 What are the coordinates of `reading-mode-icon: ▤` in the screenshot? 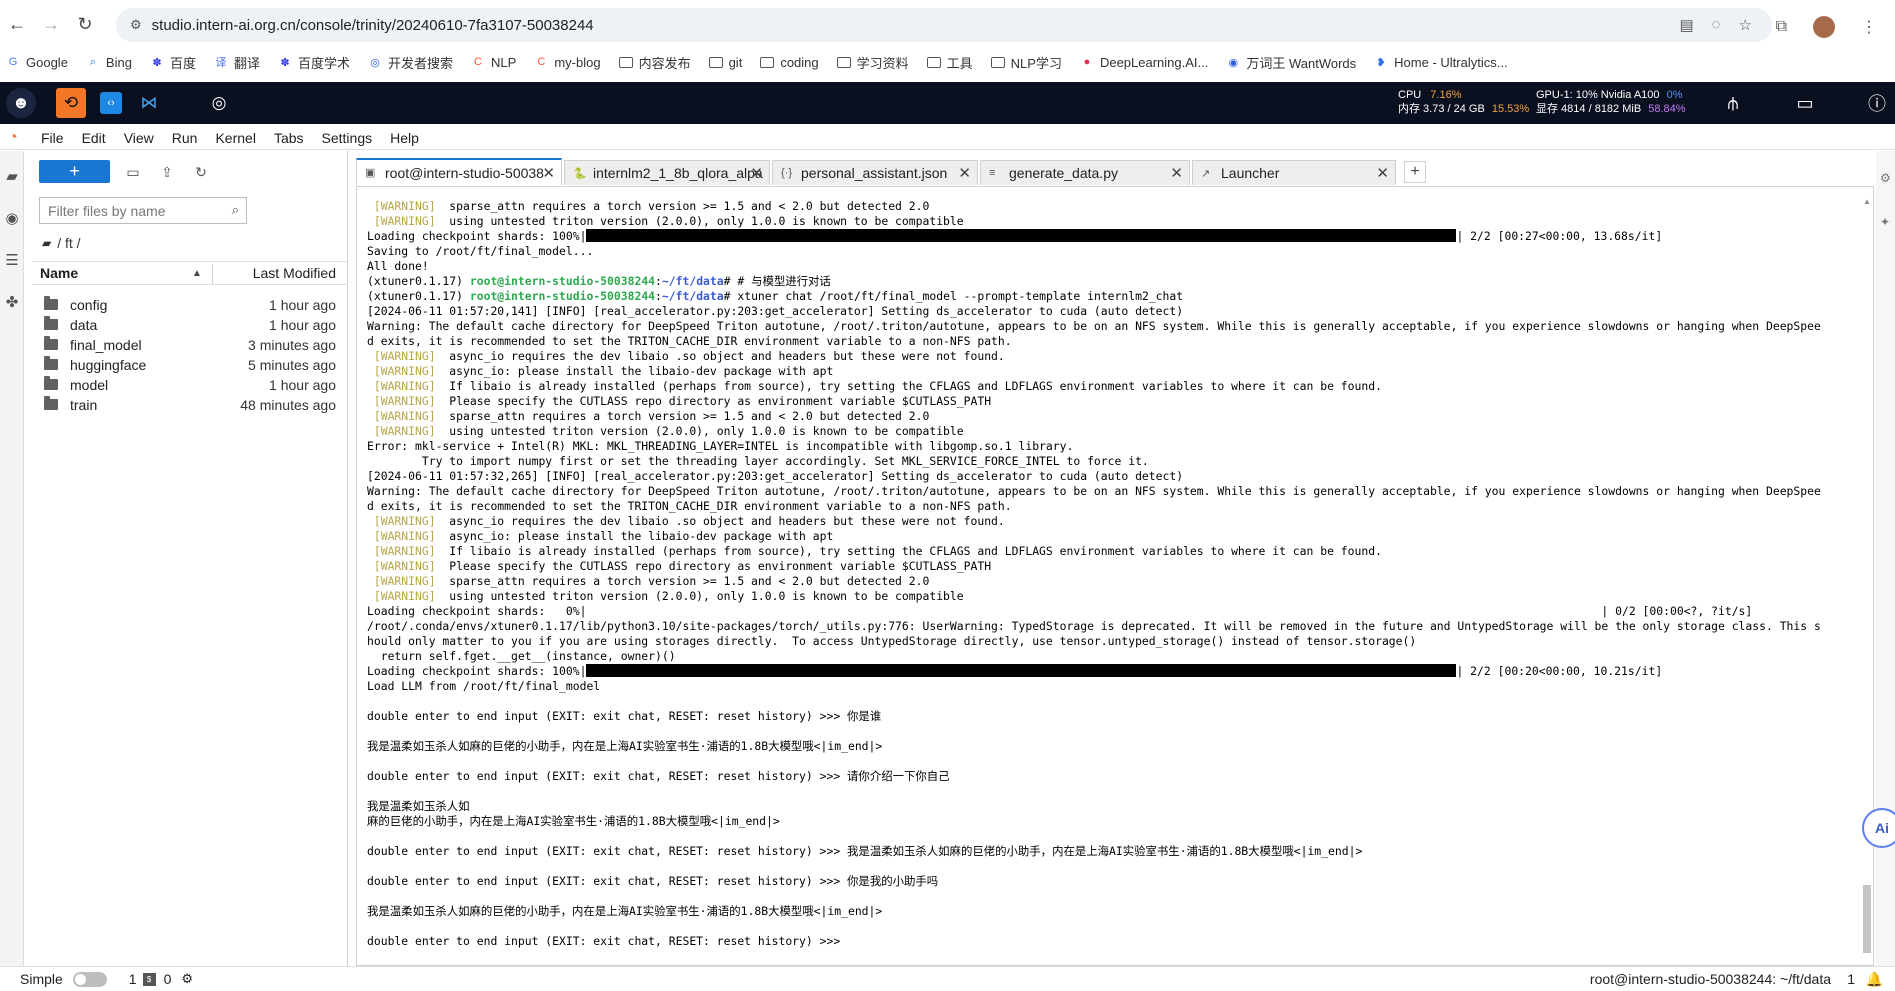 It's located at (1686, 25).